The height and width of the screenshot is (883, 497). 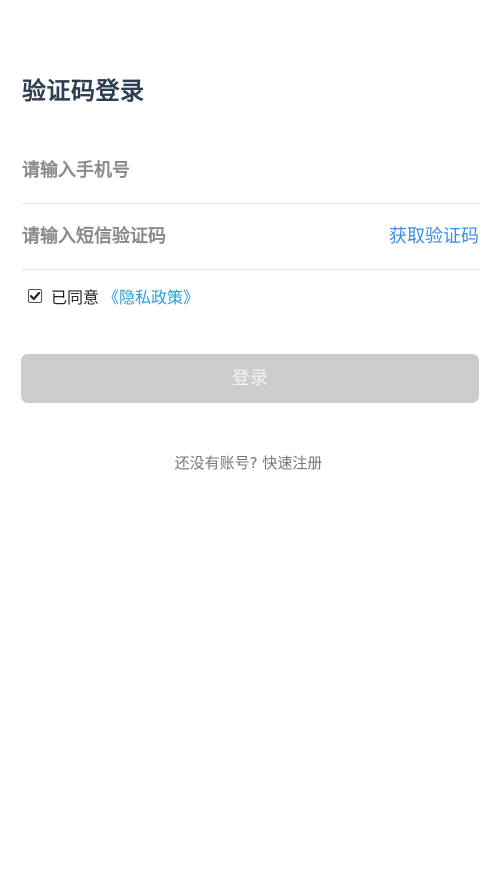 I want to click on register-prompt: 还没有账号? 快速注册, so click(x=248, y=463).